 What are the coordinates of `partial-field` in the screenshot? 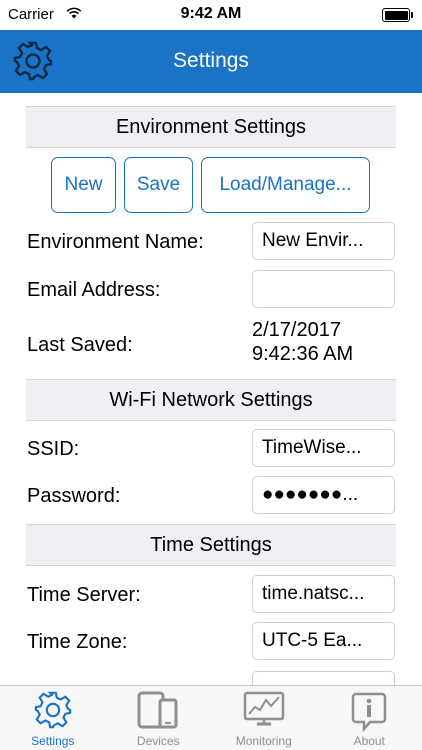 It's located at (323, 678).